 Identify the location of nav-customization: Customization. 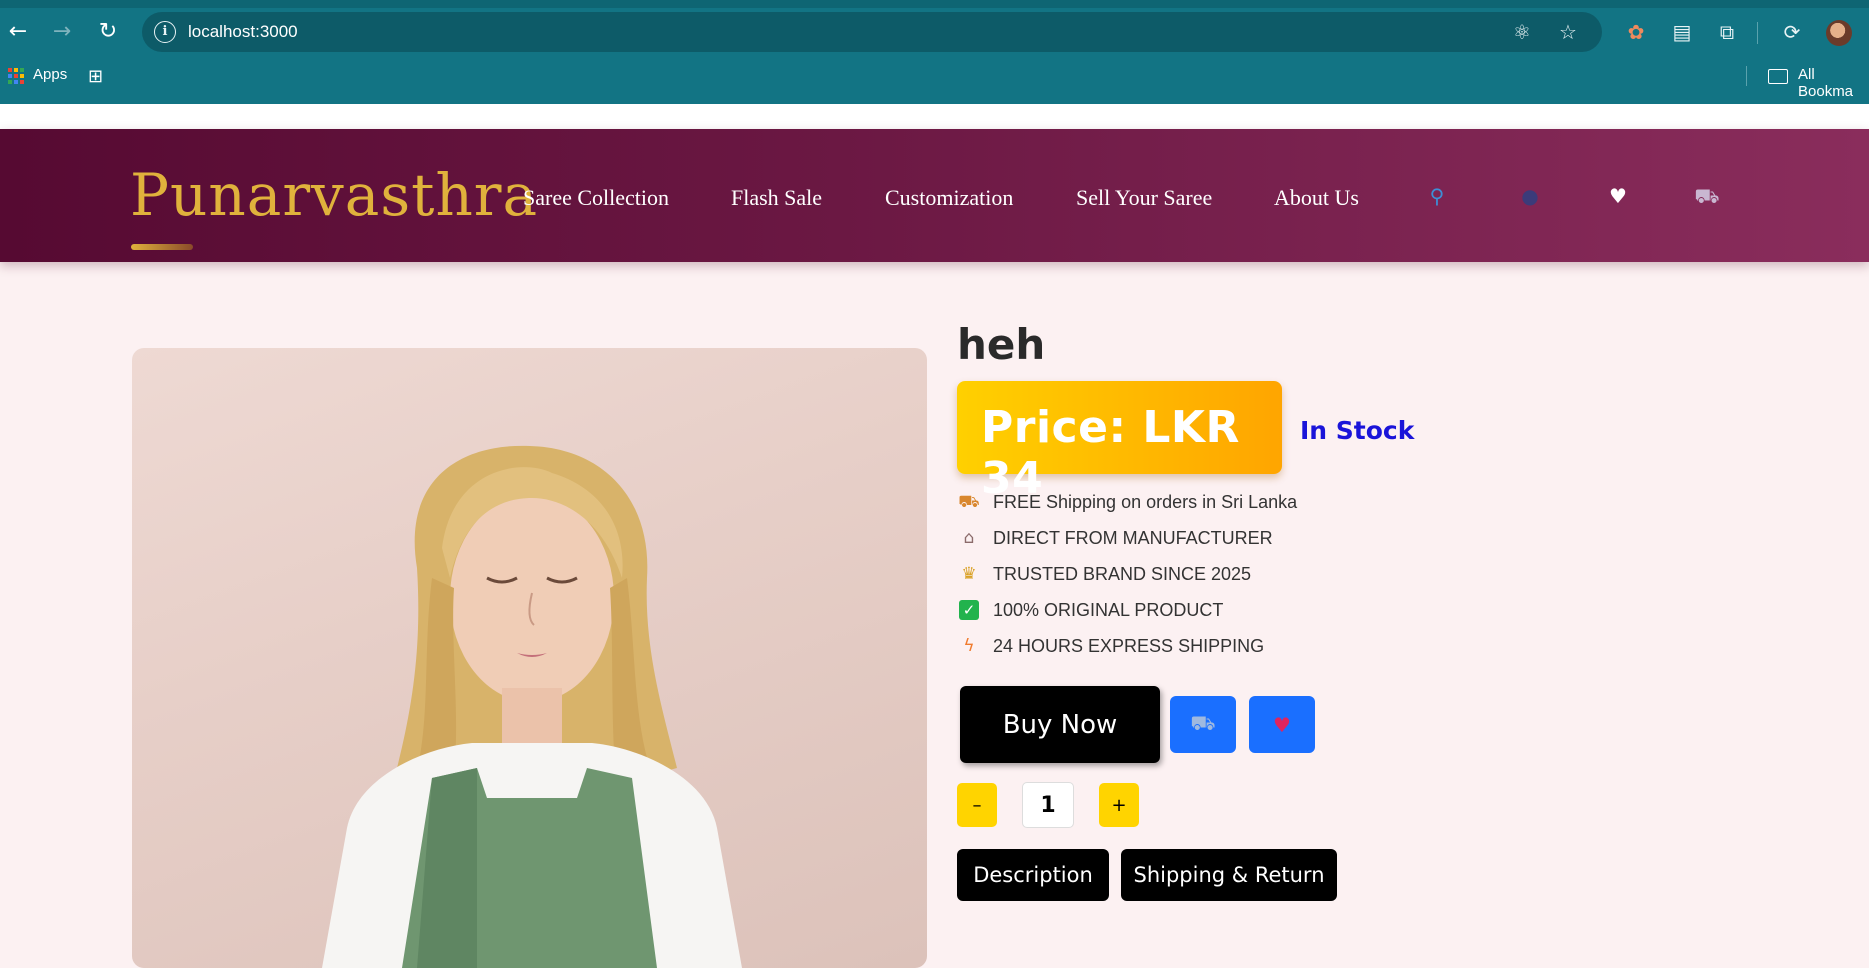
(949, 198).